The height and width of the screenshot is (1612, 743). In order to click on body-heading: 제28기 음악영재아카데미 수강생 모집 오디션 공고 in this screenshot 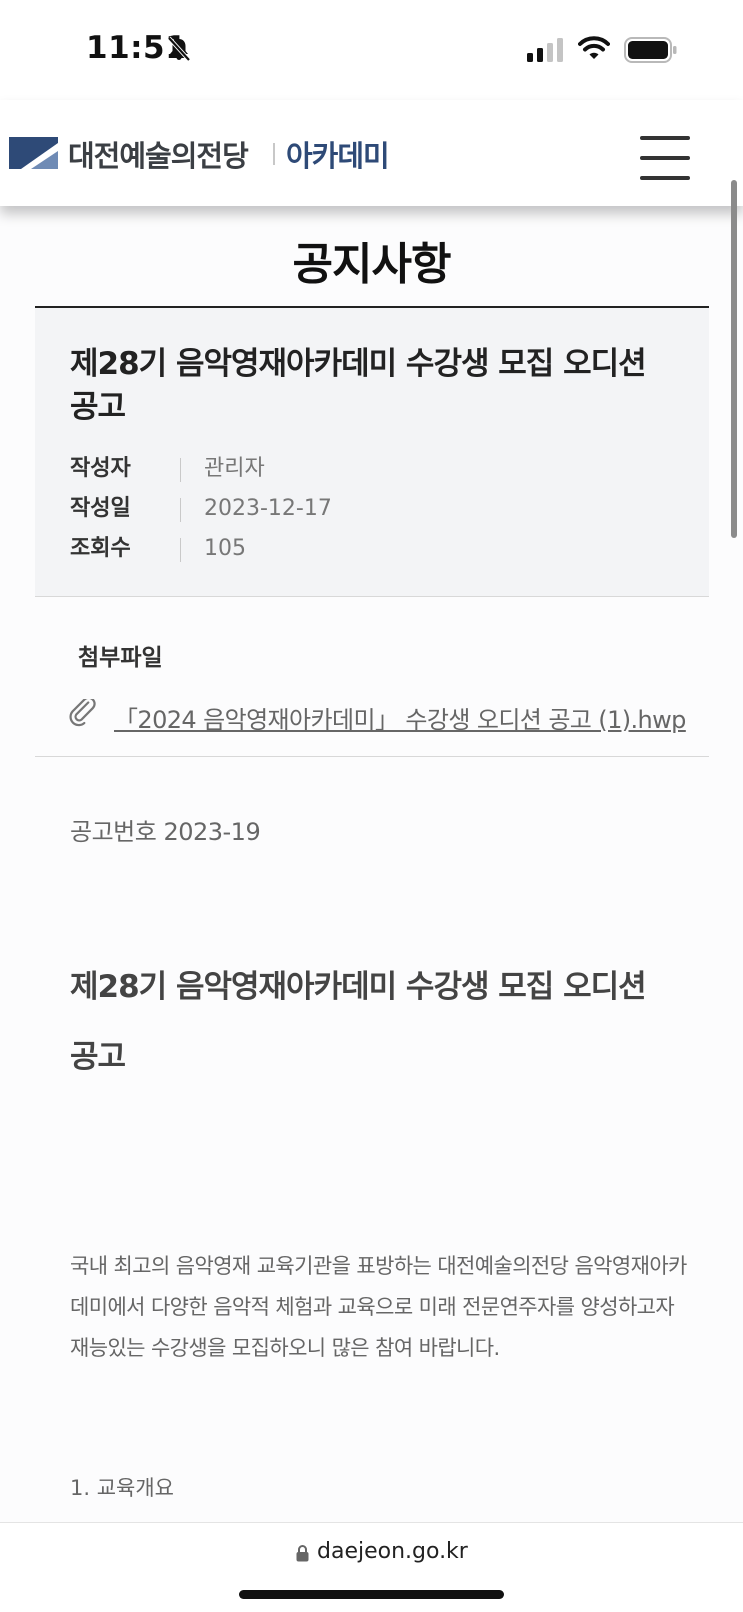, I will do `click(358, 1022)`.